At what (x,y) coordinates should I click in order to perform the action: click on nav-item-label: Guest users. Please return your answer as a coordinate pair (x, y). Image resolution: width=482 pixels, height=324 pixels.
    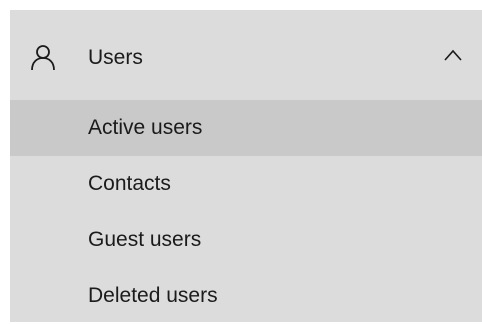
    Looking at the image, I should click on (145, 239).